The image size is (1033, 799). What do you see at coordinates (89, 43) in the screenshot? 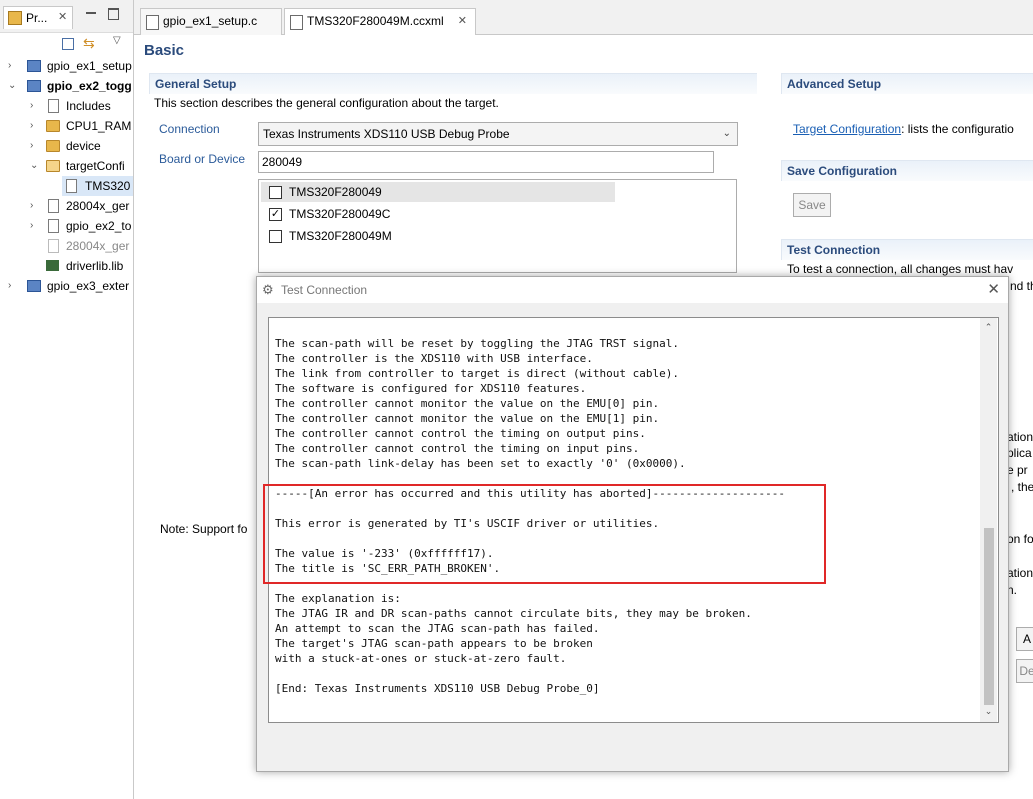
I see `link-editor-icon: ⇆` at bounding box center [89, 43].